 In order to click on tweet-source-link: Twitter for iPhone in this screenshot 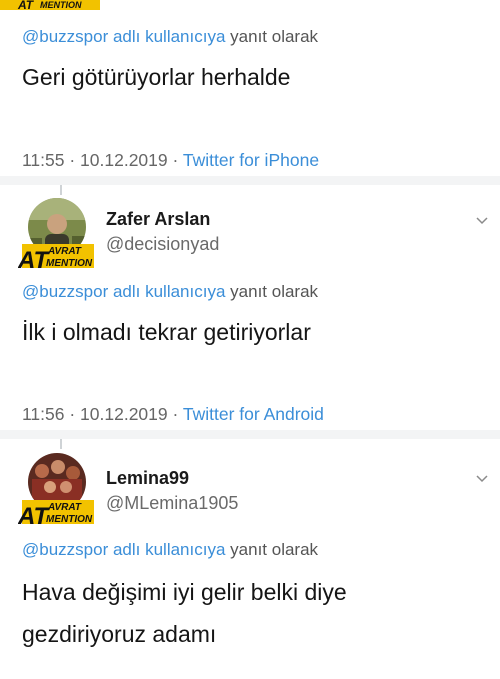, I will do `click(251, 160)`.